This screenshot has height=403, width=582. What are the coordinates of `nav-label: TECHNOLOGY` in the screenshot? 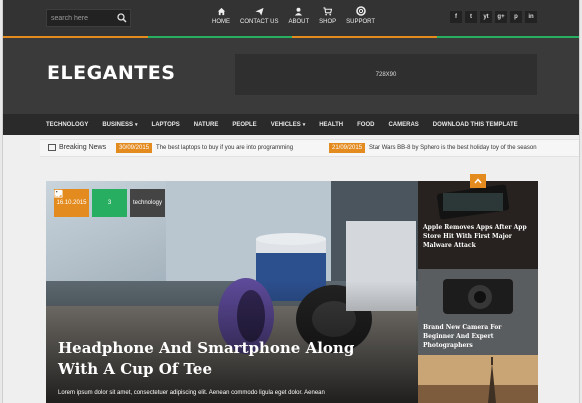 It's located at (67, 124).